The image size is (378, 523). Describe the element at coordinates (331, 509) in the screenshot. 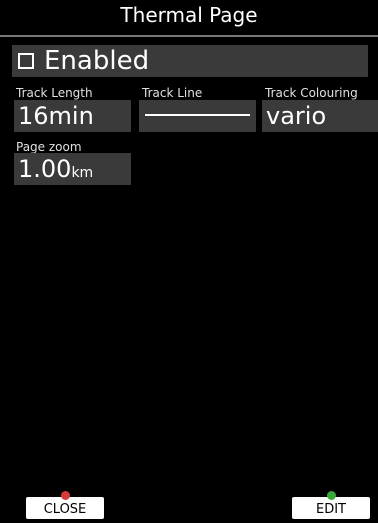

I see `edit-button-label: EDIT` at that location.